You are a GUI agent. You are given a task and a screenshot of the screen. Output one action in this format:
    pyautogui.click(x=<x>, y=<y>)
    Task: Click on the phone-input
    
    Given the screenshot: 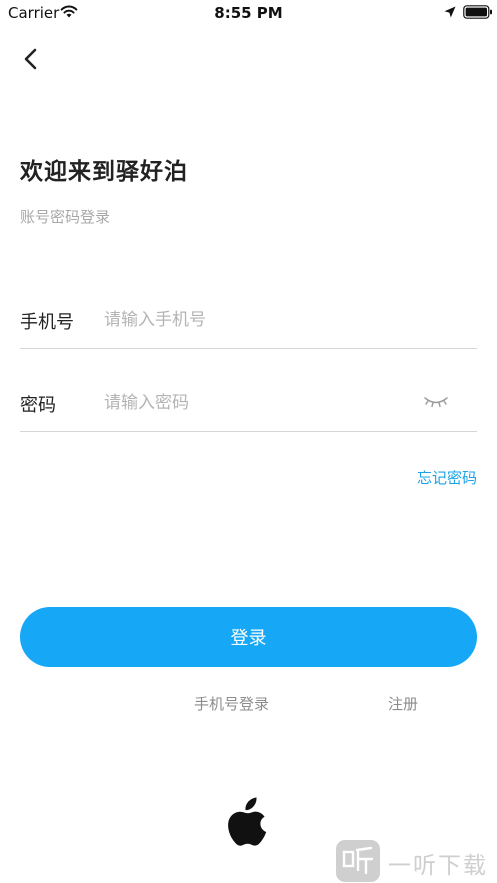 What is the action you would take?
    pyautogui.click(x=254, y=320)
    